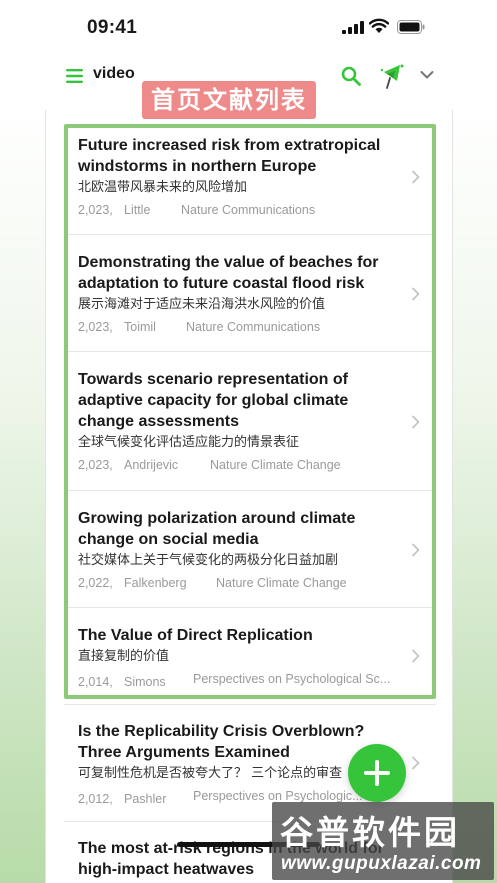 The image size is (497, 883). I want to click on watermark: 谷普软件园 www.gupuxlazai.com, so click(383, 841).